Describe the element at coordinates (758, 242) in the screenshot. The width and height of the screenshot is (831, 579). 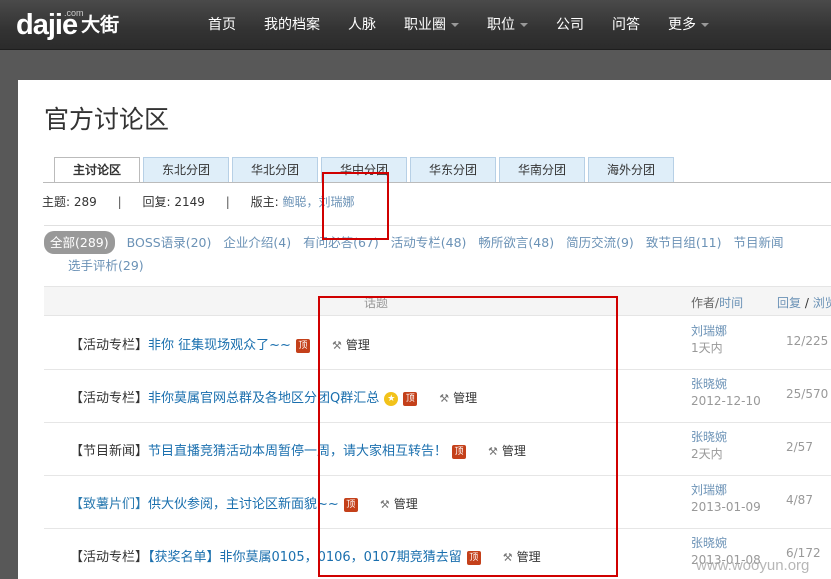
I see `category-filter-item: 节目新闻` at that location.